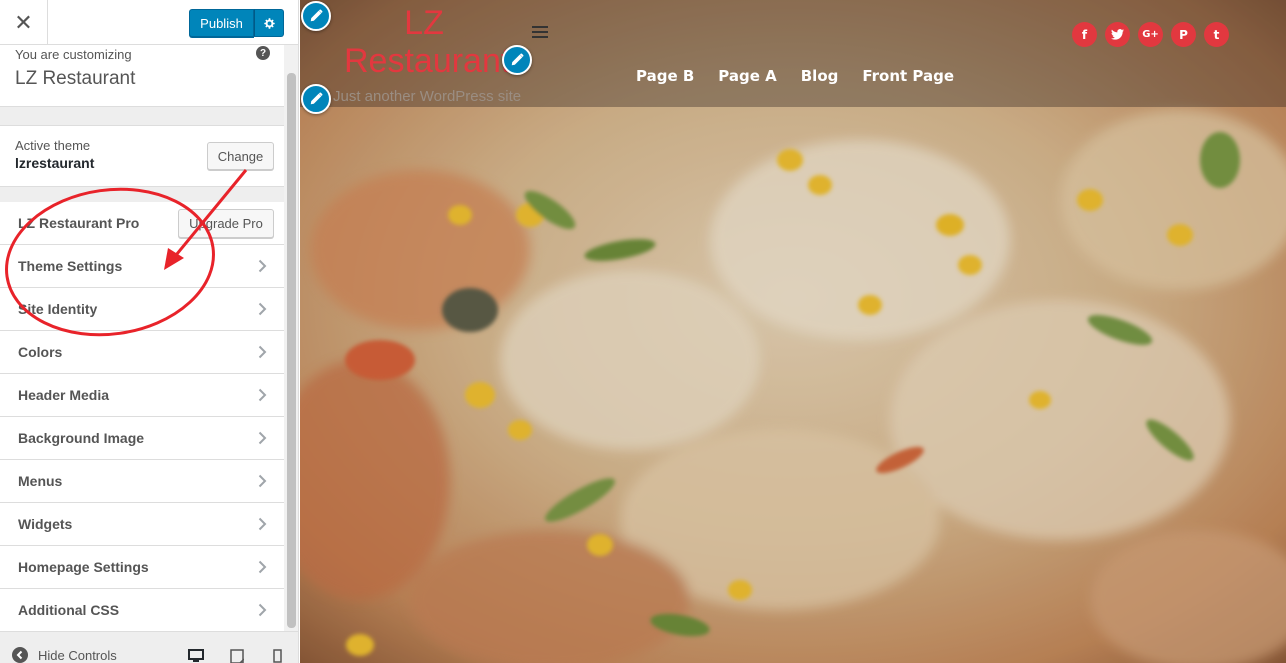 The height and width of the screenshot is (663, 1286). Describe the element at coordinates (747, 76) in the screenshot. I see `nav-item-page-a: Page A` at that location.